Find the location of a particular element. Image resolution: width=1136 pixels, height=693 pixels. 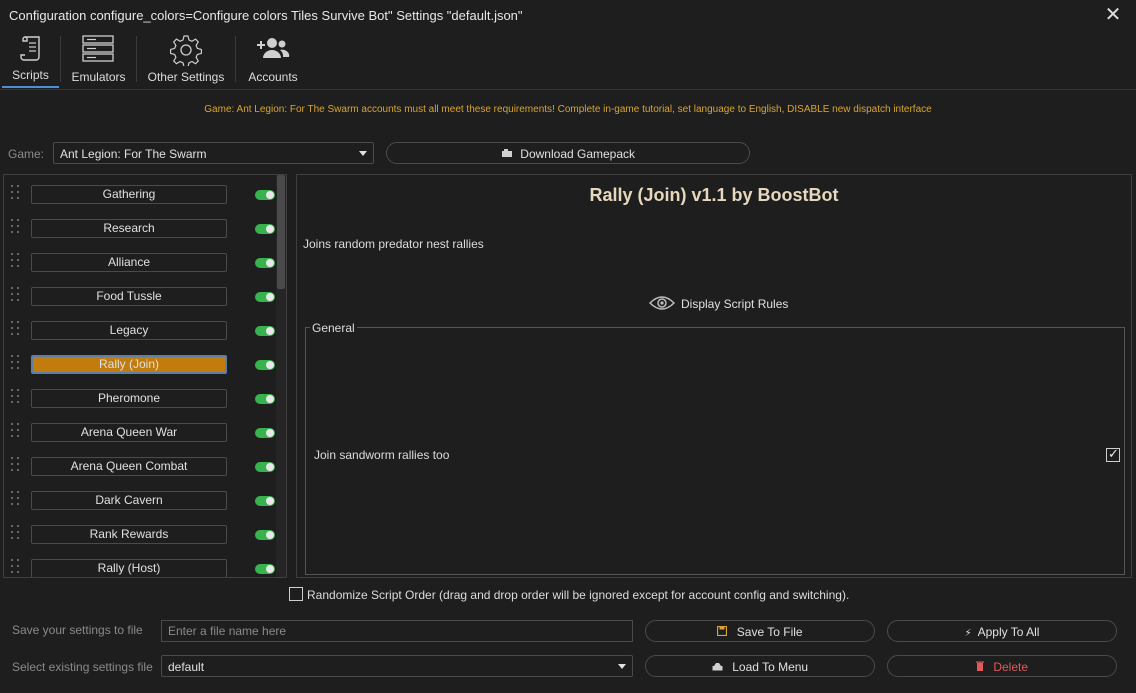

script-title: Rally (Join) v1.1 by BoostBot is located at coordinates (714, 195).